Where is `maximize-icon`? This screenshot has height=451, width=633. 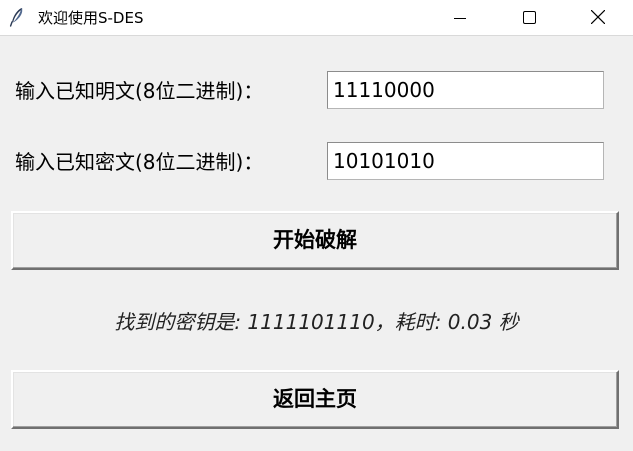
maximize-icon is located at coordinates (529, 18).